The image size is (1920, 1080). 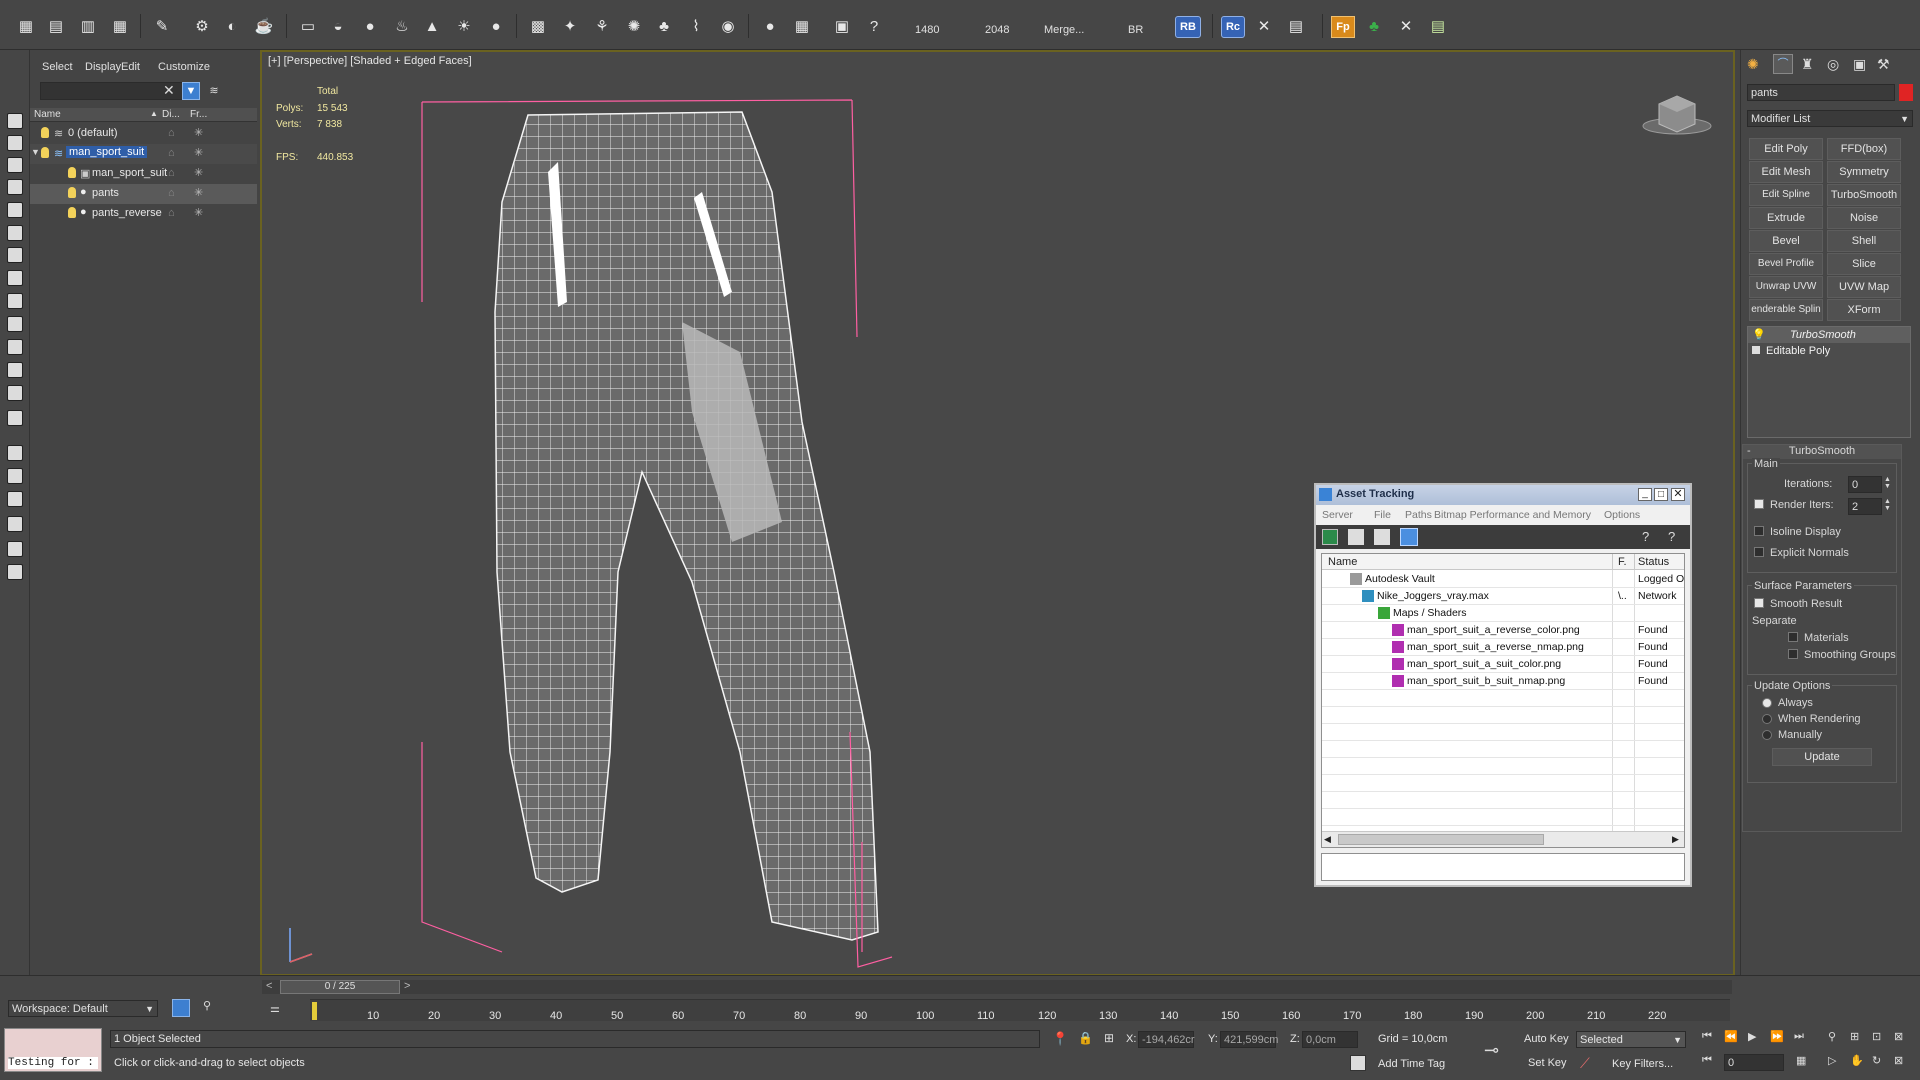 What do you see at coordinates (57, 67) in the screenshot?
I see `menu-select: Select` at bounding box center [57, 67].